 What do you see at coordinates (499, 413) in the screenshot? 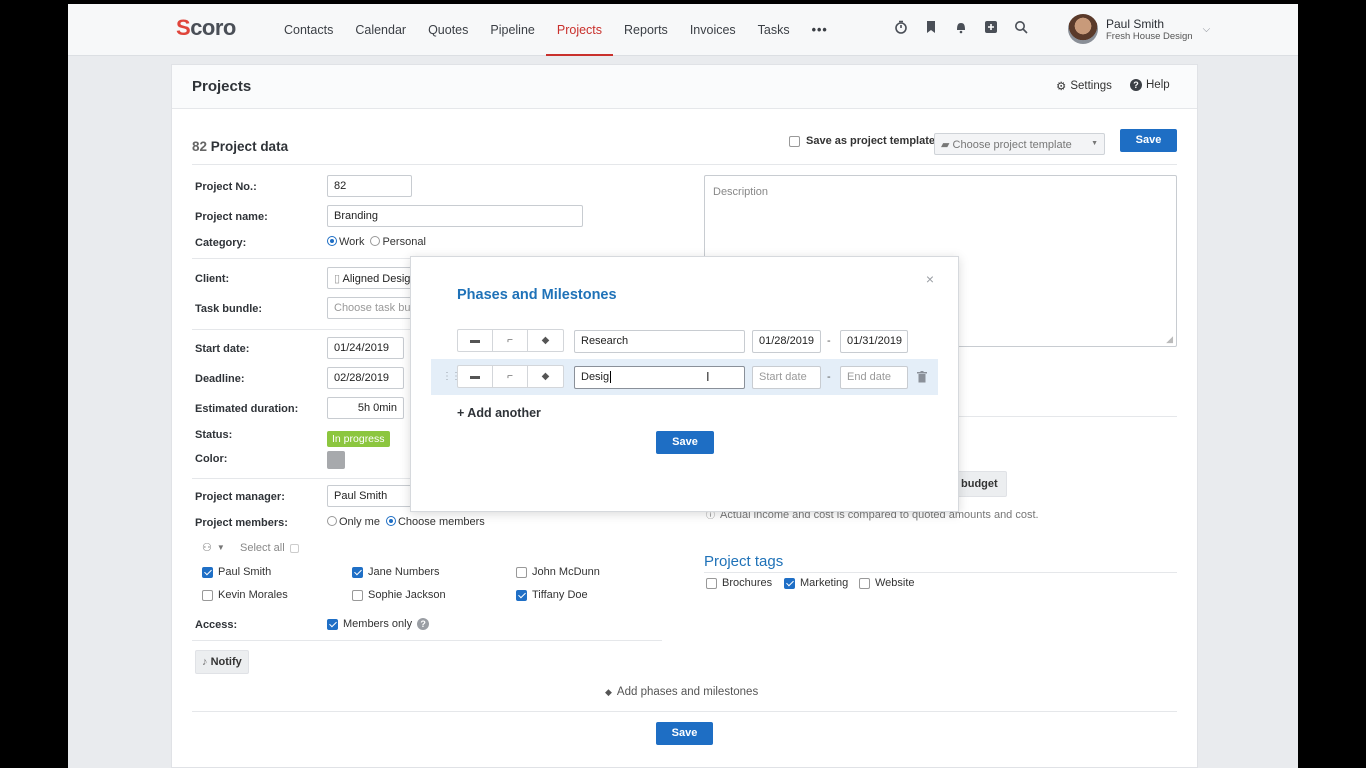
I see `add-another-link: + Add another` at bounding box center [499, 413].